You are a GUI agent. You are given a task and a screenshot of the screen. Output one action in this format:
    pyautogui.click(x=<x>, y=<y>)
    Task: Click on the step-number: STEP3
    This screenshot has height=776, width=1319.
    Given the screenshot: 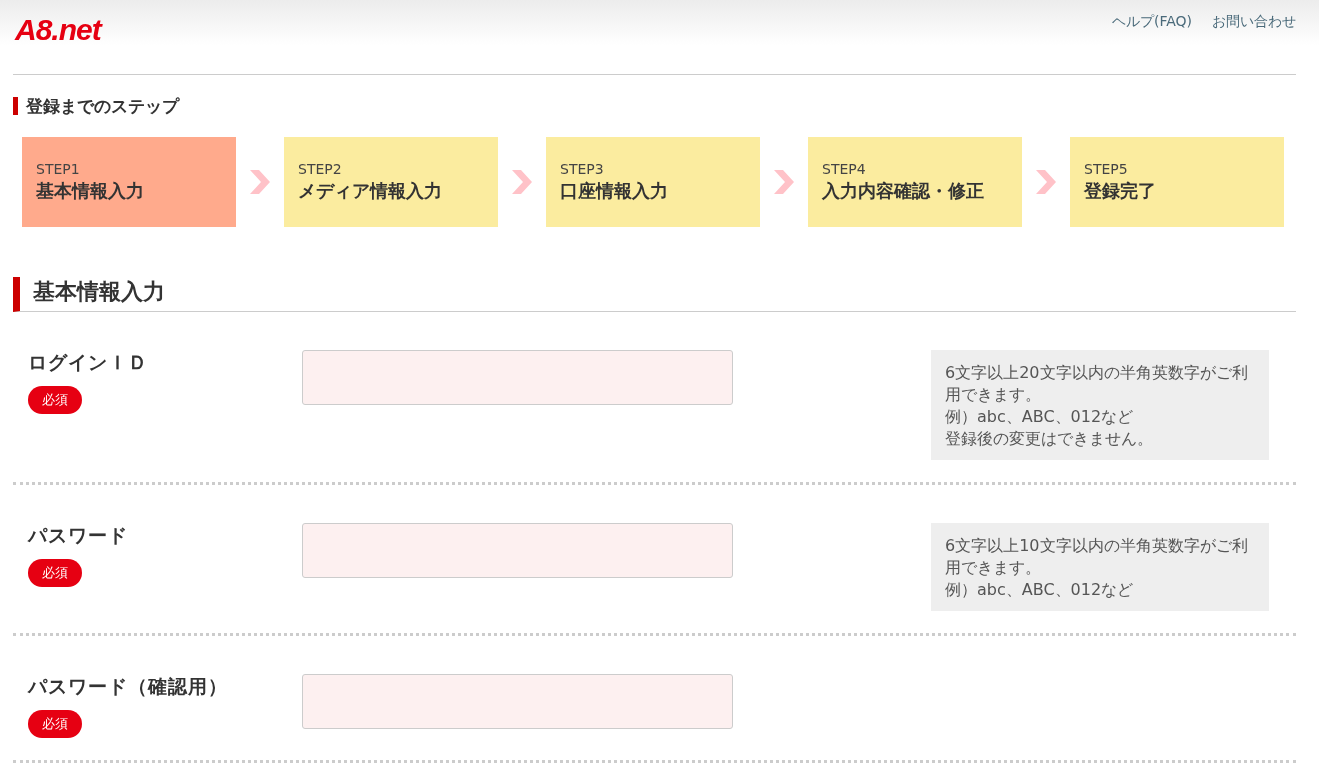 What is the action you would take?
    pyautogui.click(x=582, y=169)
    